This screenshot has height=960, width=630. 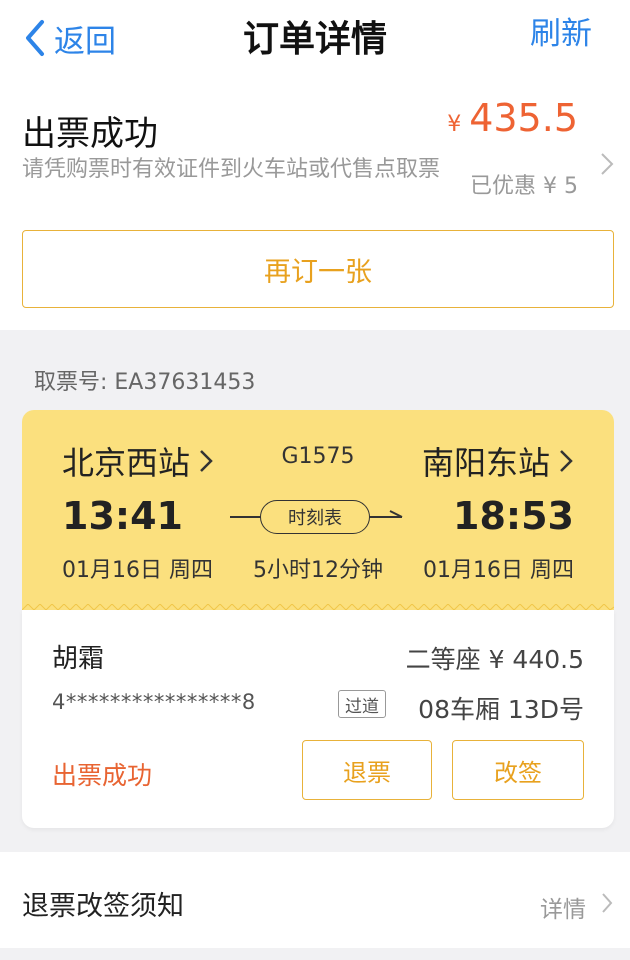 I want to click on order-price: ¥ 435.5, so click(x=512, y=118).